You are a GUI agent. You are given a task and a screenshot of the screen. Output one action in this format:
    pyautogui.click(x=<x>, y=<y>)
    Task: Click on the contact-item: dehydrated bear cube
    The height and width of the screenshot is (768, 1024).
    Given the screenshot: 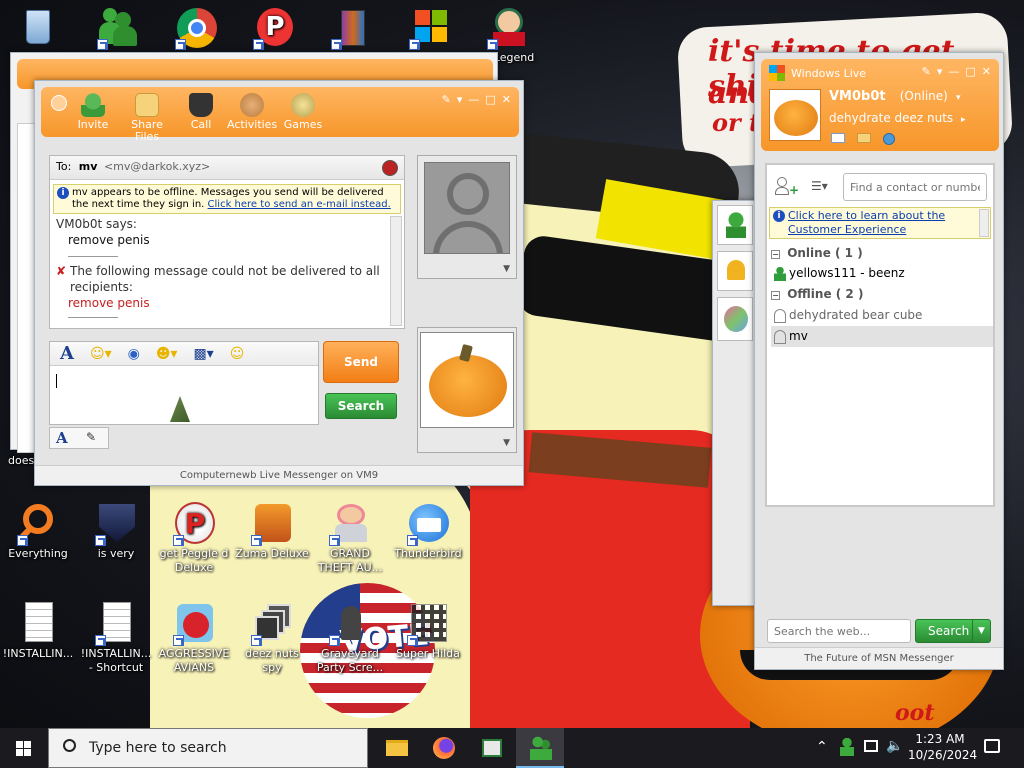 What is the action you would take?
    pyautogui.click(x=882, y=315)
    